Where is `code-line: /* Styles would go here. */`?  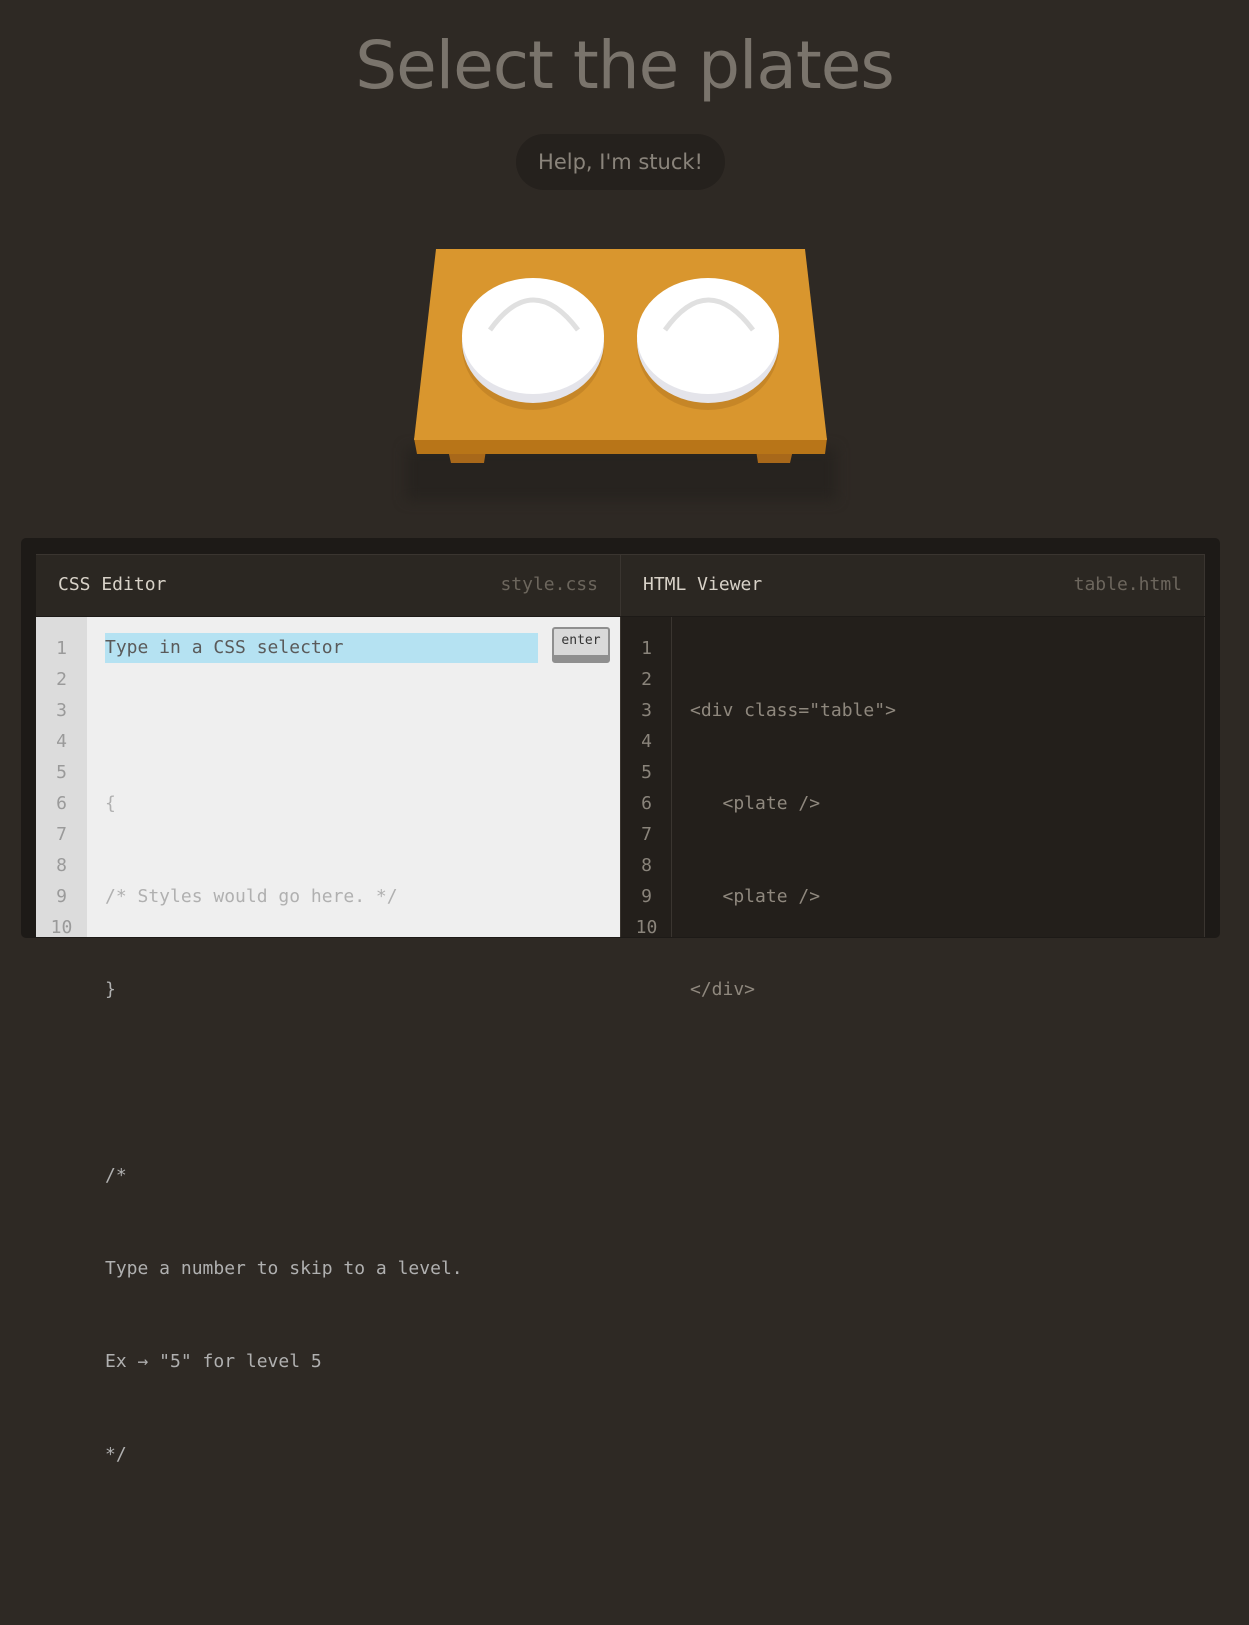
code-line: /* Styles would go here. */ is located at coordinates (251, 896).